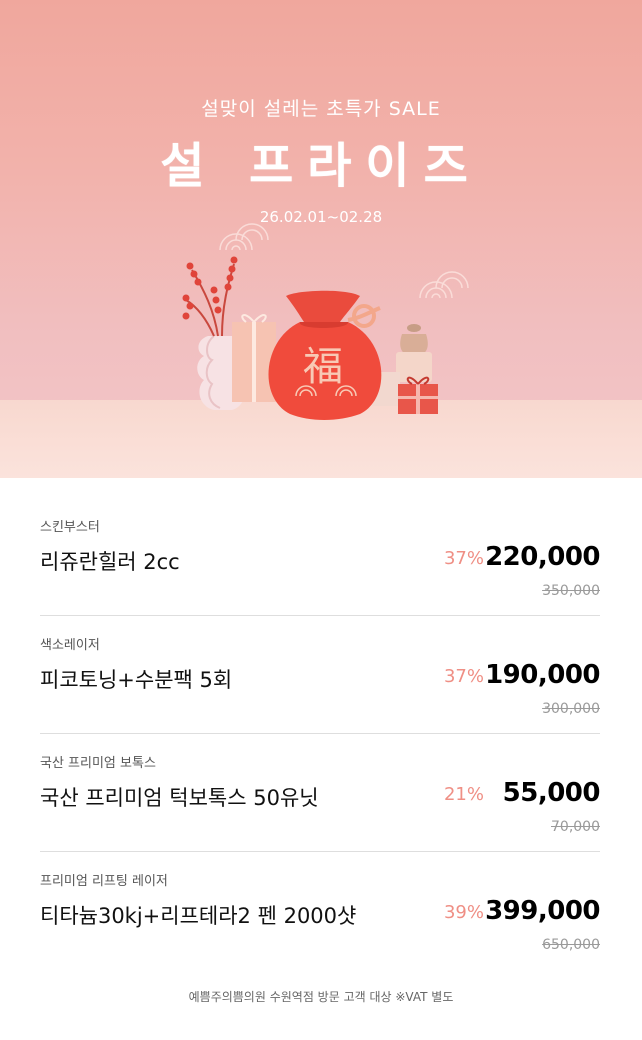  What do you see at coordinates (321, 166) in the screenshot?
I see `banner-title: 설 프라이즈` at bounding box center [321, 166].